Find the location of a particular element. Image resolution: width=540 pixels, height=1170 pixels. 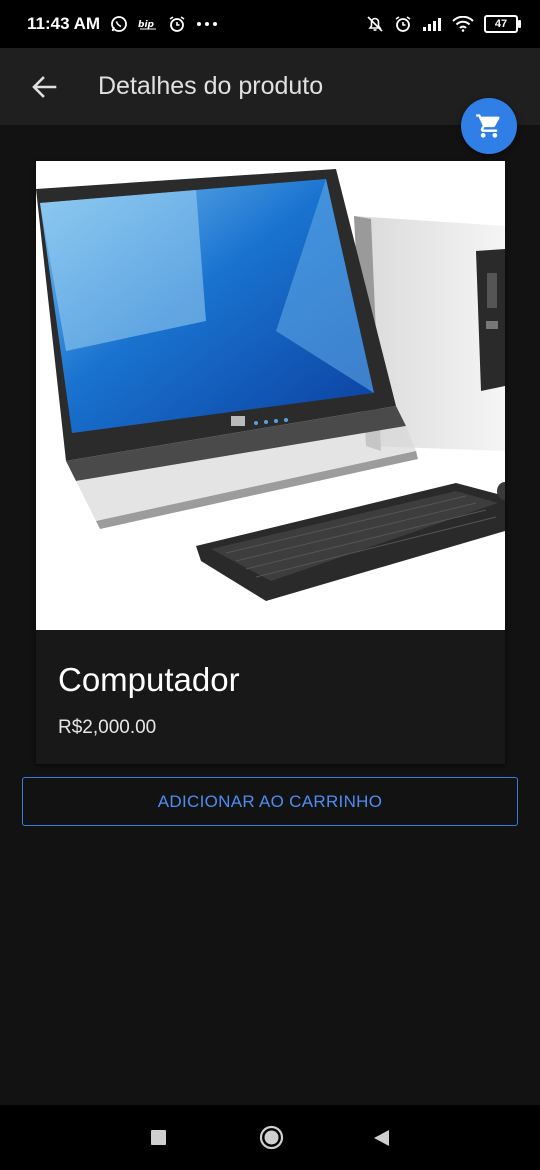

status-time: 11:43 AM is located at coordinates (64, 23).